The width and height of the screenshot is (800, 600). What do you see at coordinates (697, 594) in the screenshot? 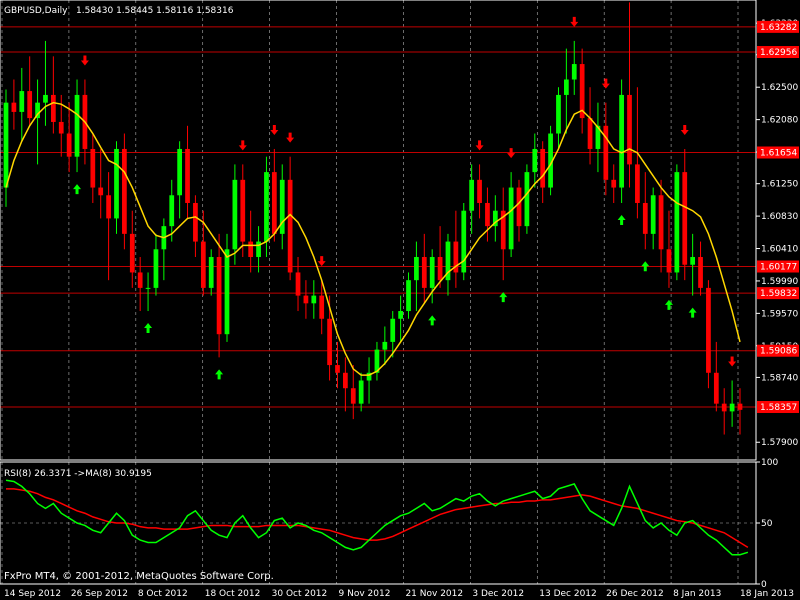
I see `date-tick-label: 8 Jan 2013` at bounding box center [697, 594].